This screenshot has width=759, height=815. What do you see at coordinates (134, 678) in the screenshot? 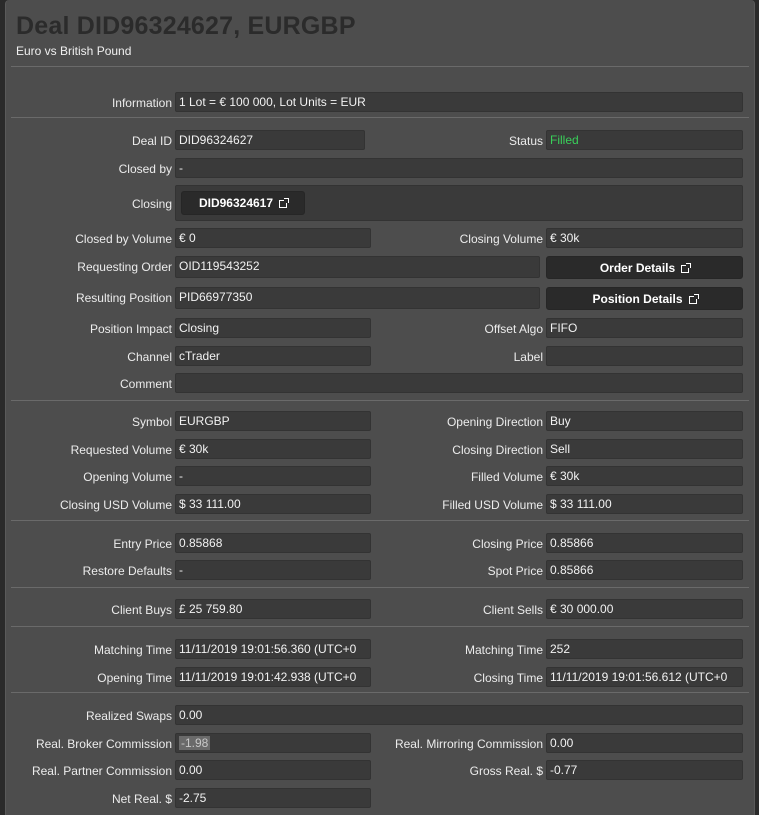
I see `opening-time-label: Opening Time` at bounding box center [134, 678].